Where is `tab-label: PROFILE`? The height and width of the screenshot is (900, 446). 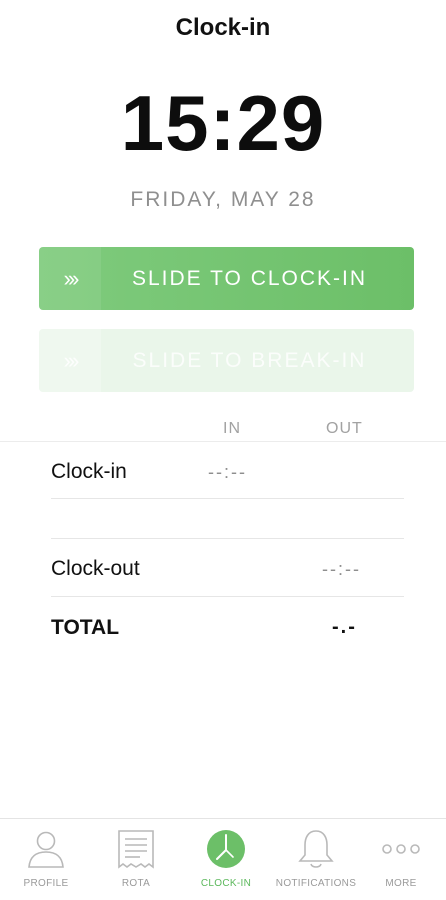 tab-label: PROFILE is located at coordinates (46, 883).